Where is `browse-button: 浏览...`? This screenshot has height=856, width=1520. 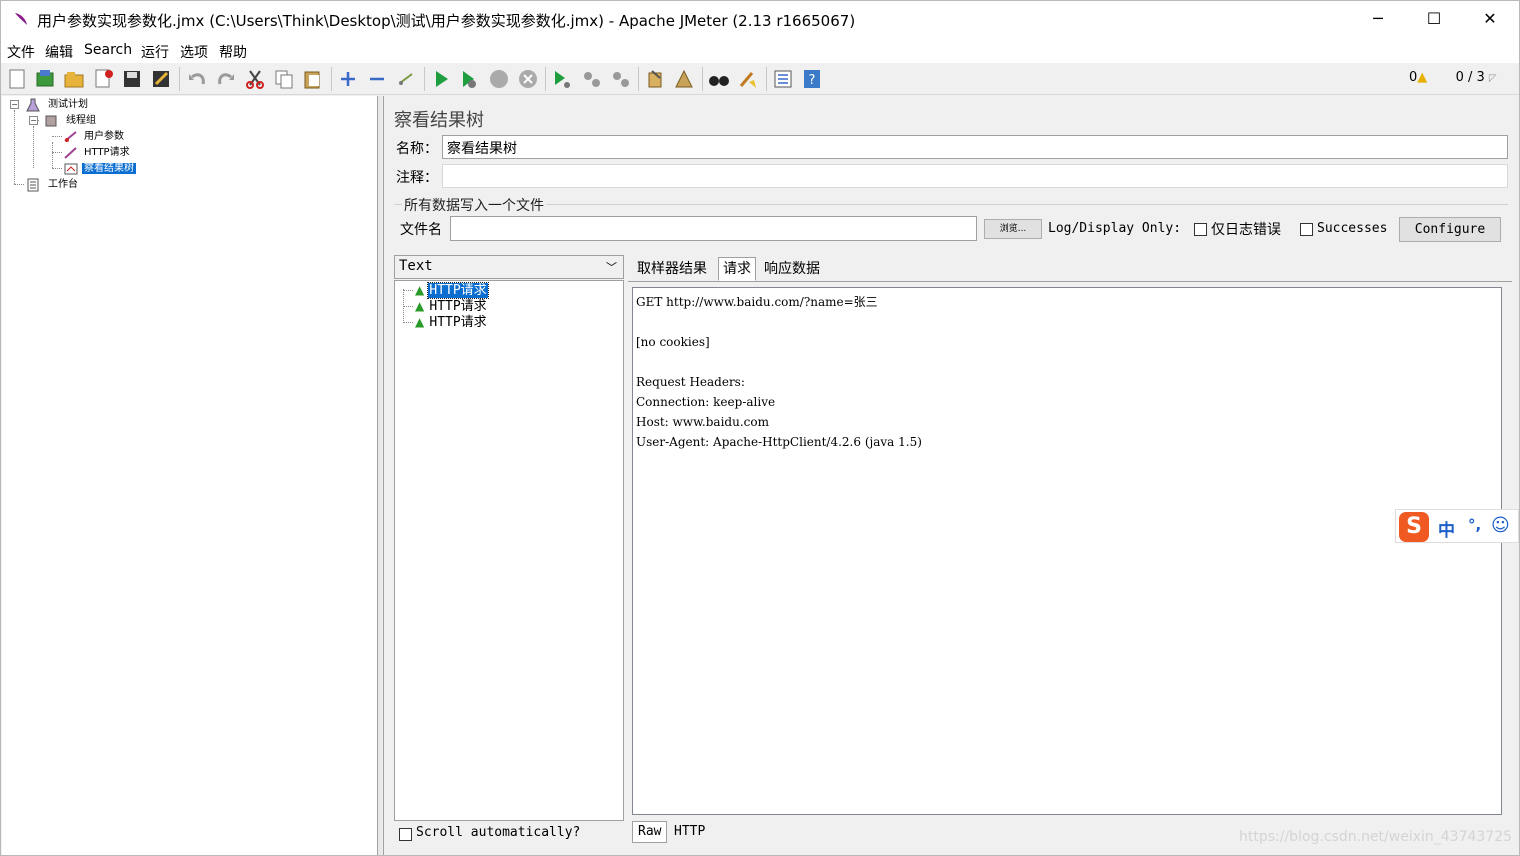
browse-button: 浏览... is located at coordinates (1013, 229).